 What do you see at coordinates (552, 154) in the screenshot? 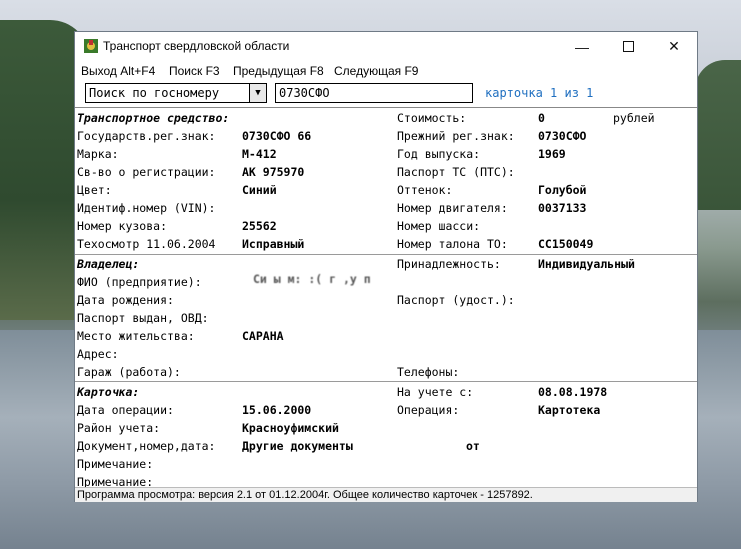
I see `year-value: 1969` at bounding box center [552, 154].